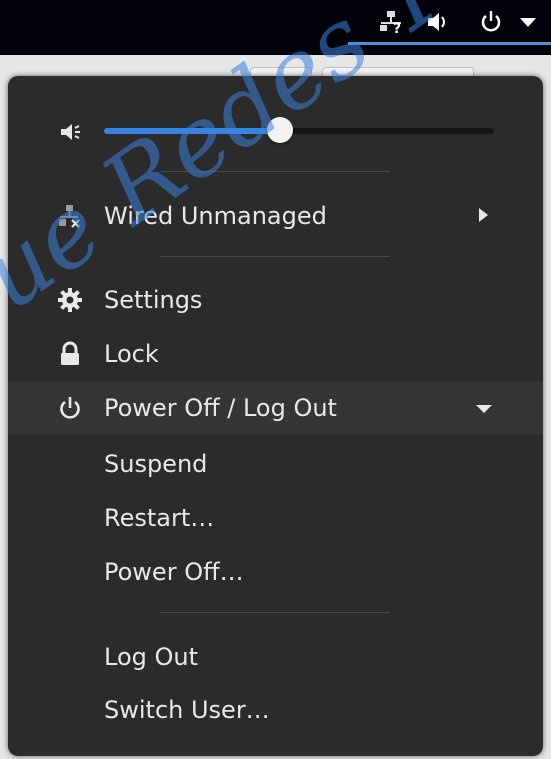 This screenshot has width=551, height=759. What do you see at coordinates (391, 22) in the screenshot?
I see `network-status-icon: ?` at bounding box center [391, 22].